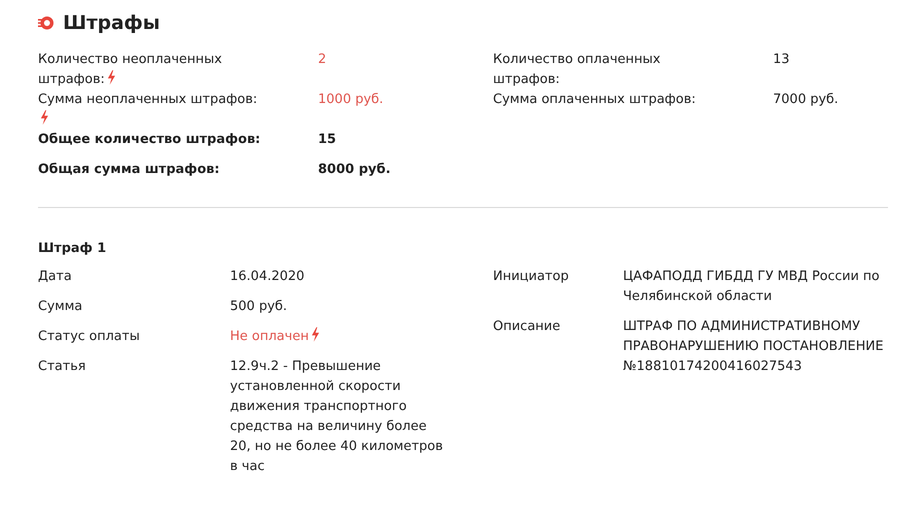 This screenshot has height=513, width=911. I want to click on field-value: ШТРАФ ПО АДМИНИСТРАТИВНОМУ ПРАВОНАРУШЕНИЮ ПОСТАНОВЛЕНИЕ №18810174200416027543, so click(753, 347).